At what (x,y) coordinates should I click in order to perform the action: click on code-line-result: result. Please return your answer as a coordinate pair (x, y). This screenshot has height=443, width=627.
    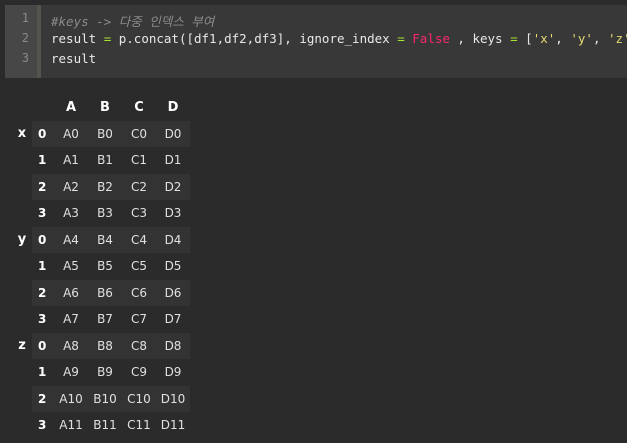
    Looking at the image, I should click on (74, 58).